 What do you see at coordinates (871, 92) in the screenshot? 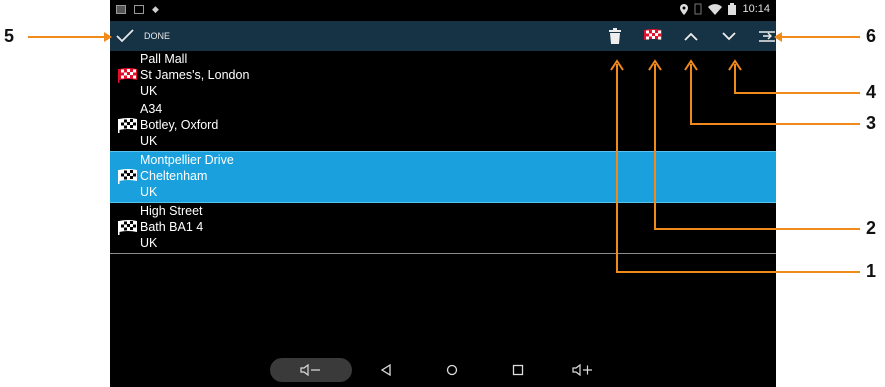
I see `callout-number-4: 4` at bounding box center [871, 92].